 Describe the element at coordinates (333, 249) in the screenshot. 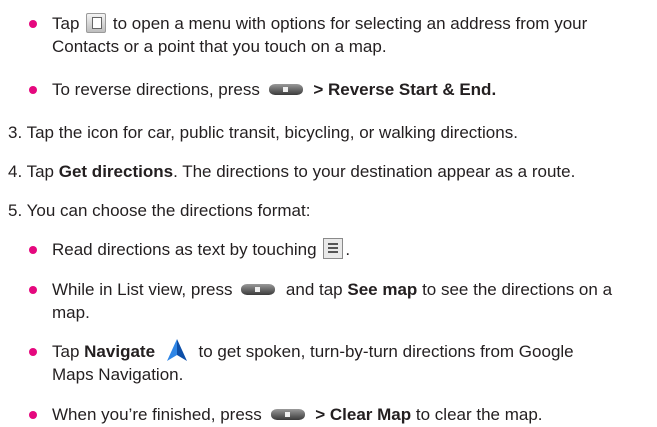

I see `list-view-icon` at that location.